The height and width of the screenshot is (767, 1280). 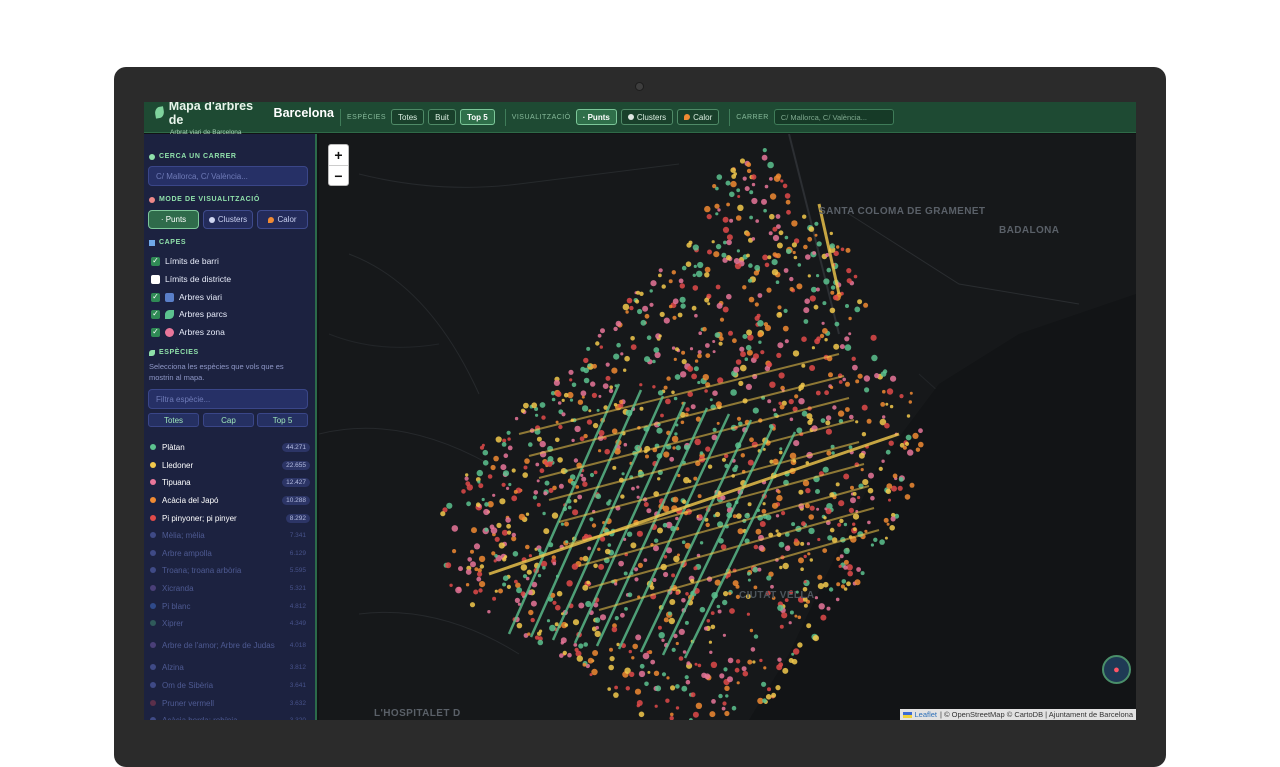 I want to click on species-item: Plàtan 44.271, so click(x=230, y=447).